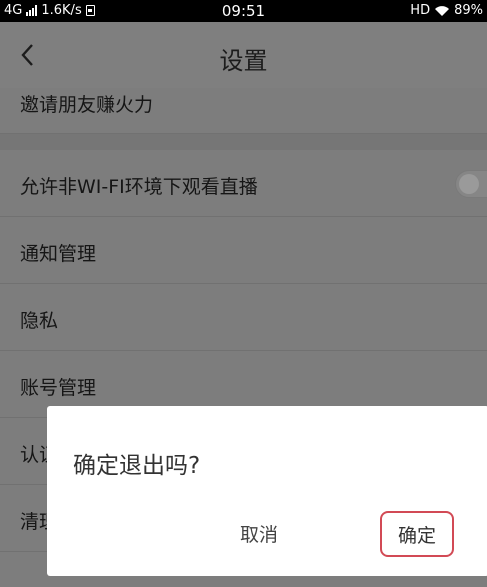 This screenshot has width=487, height=587. What do you see at coordinates (243, 111) in the screenshot?
I see `settings-item-invite: 邀请朋友赚火力` at bounding box center [243, 111].